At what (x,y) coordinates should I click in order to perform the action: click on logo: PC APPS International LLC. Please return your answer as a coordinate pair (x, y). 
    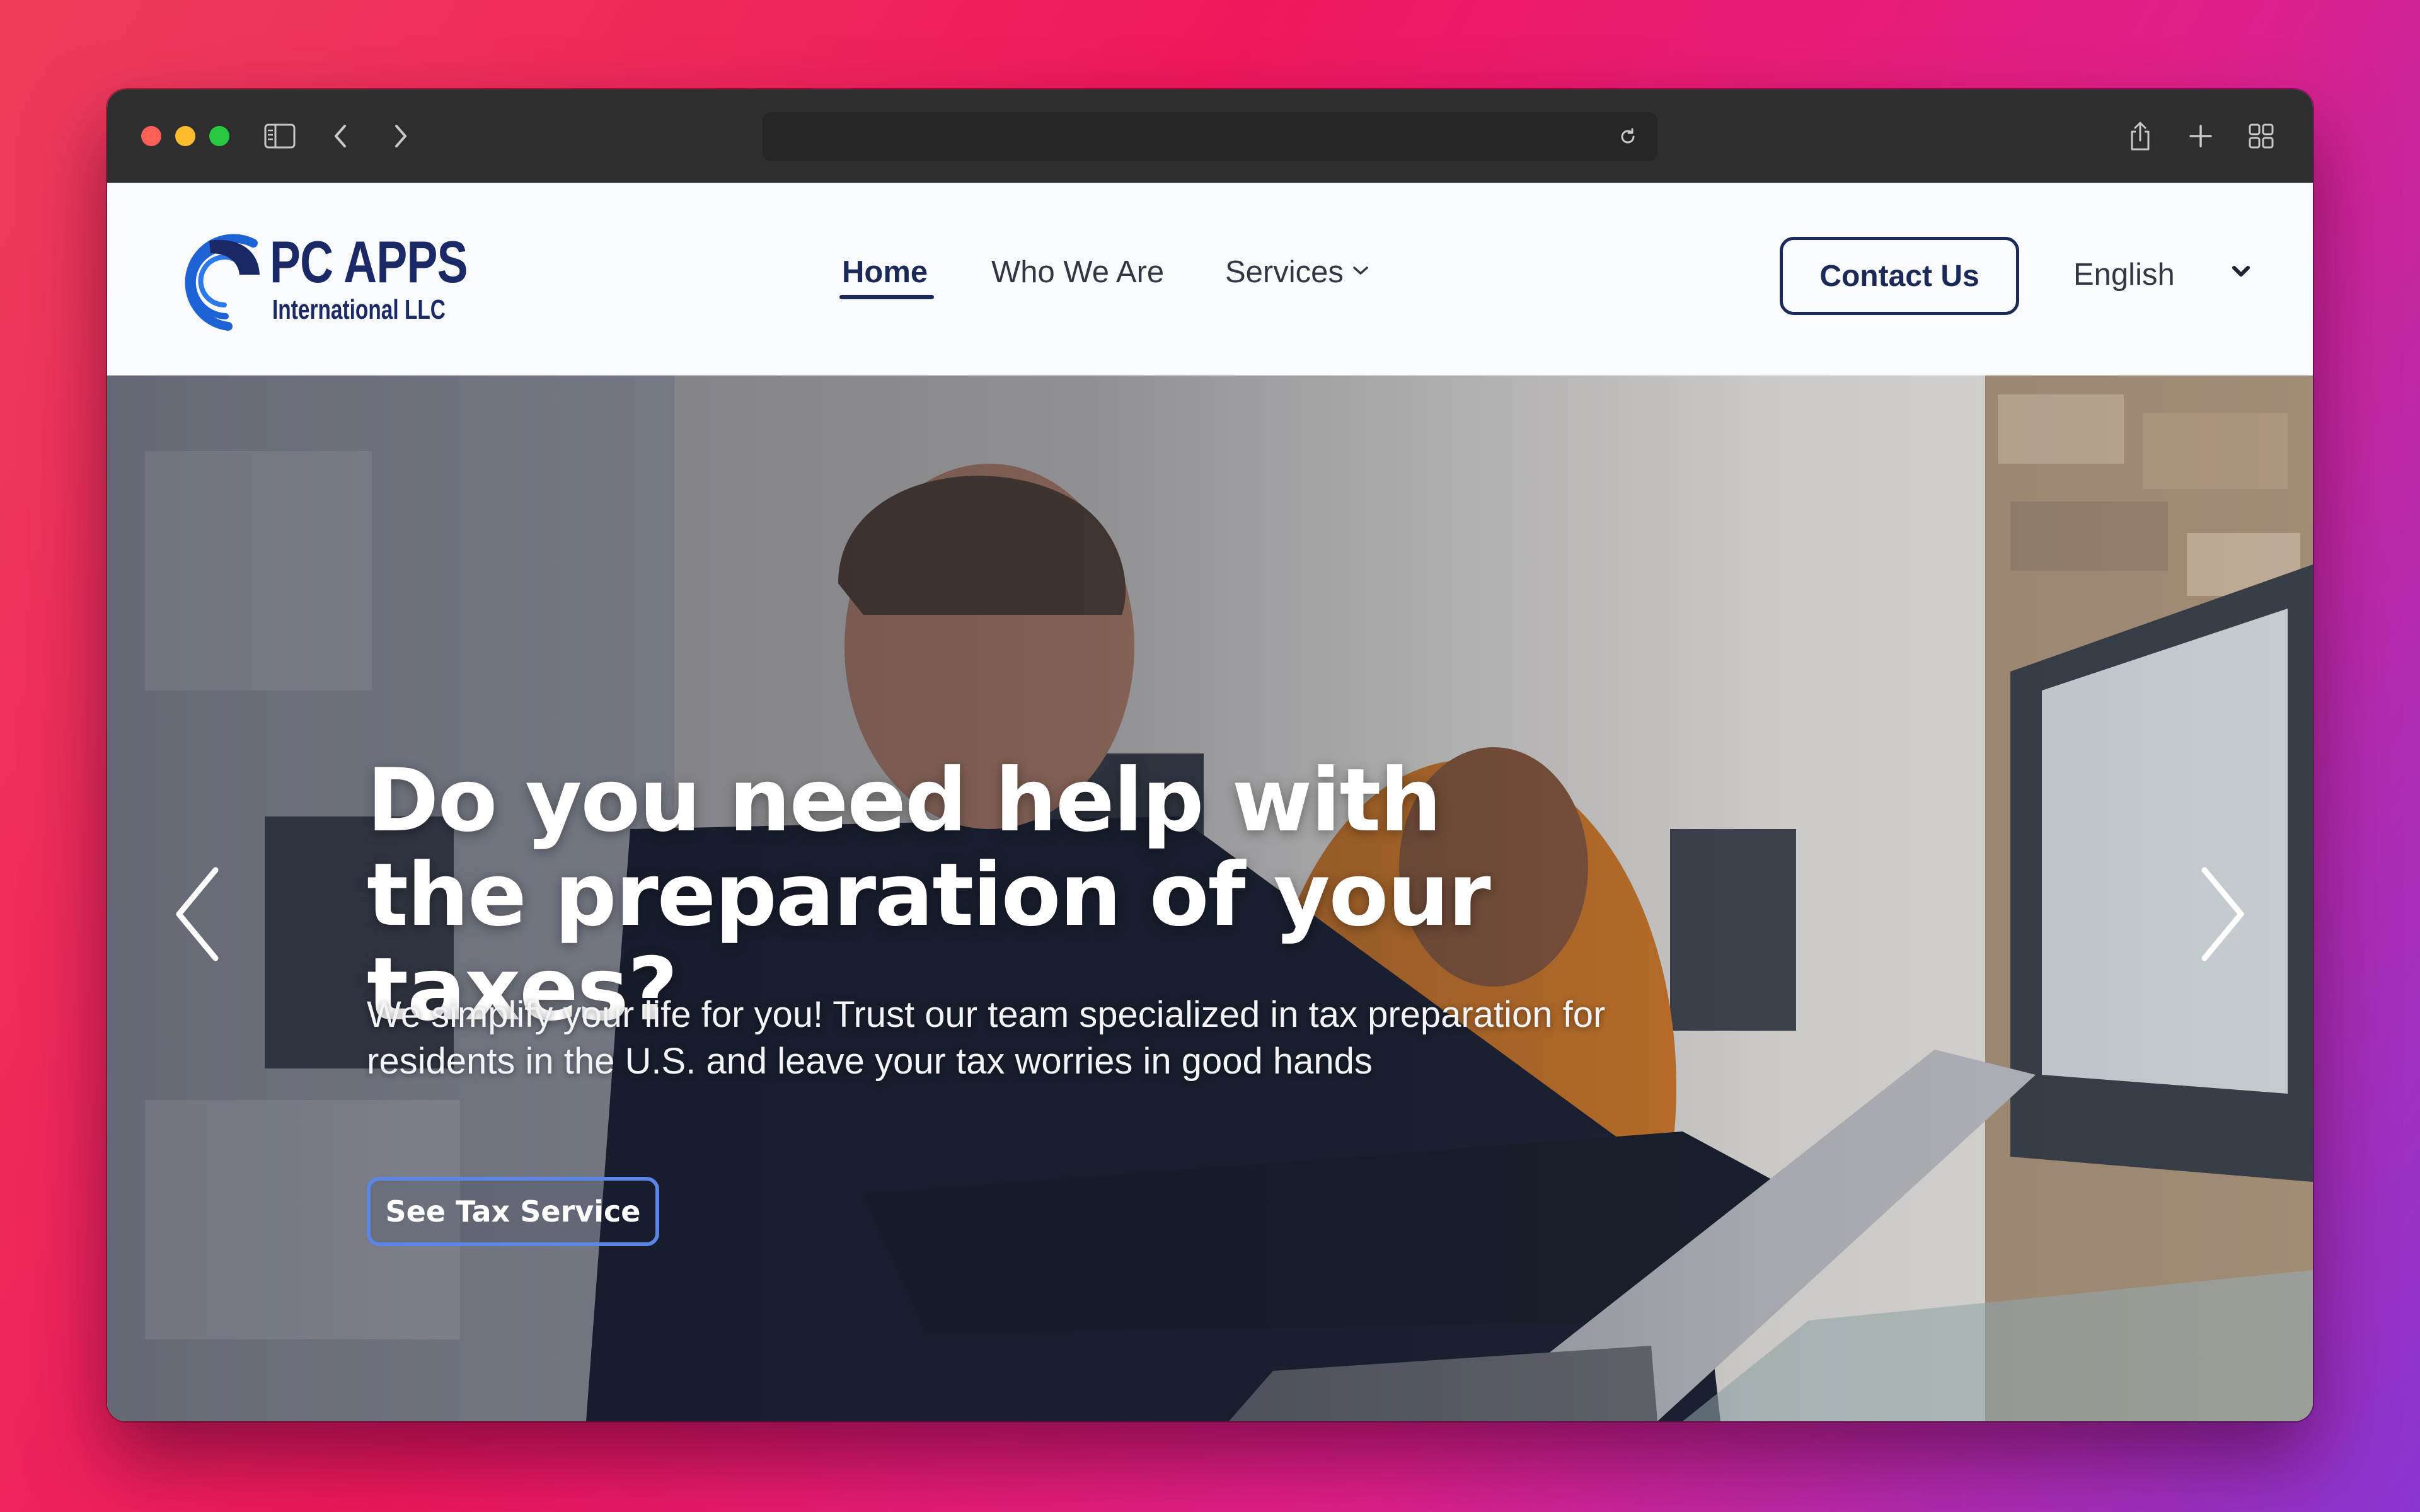
    Looking at the image, I should click on (316, 281).